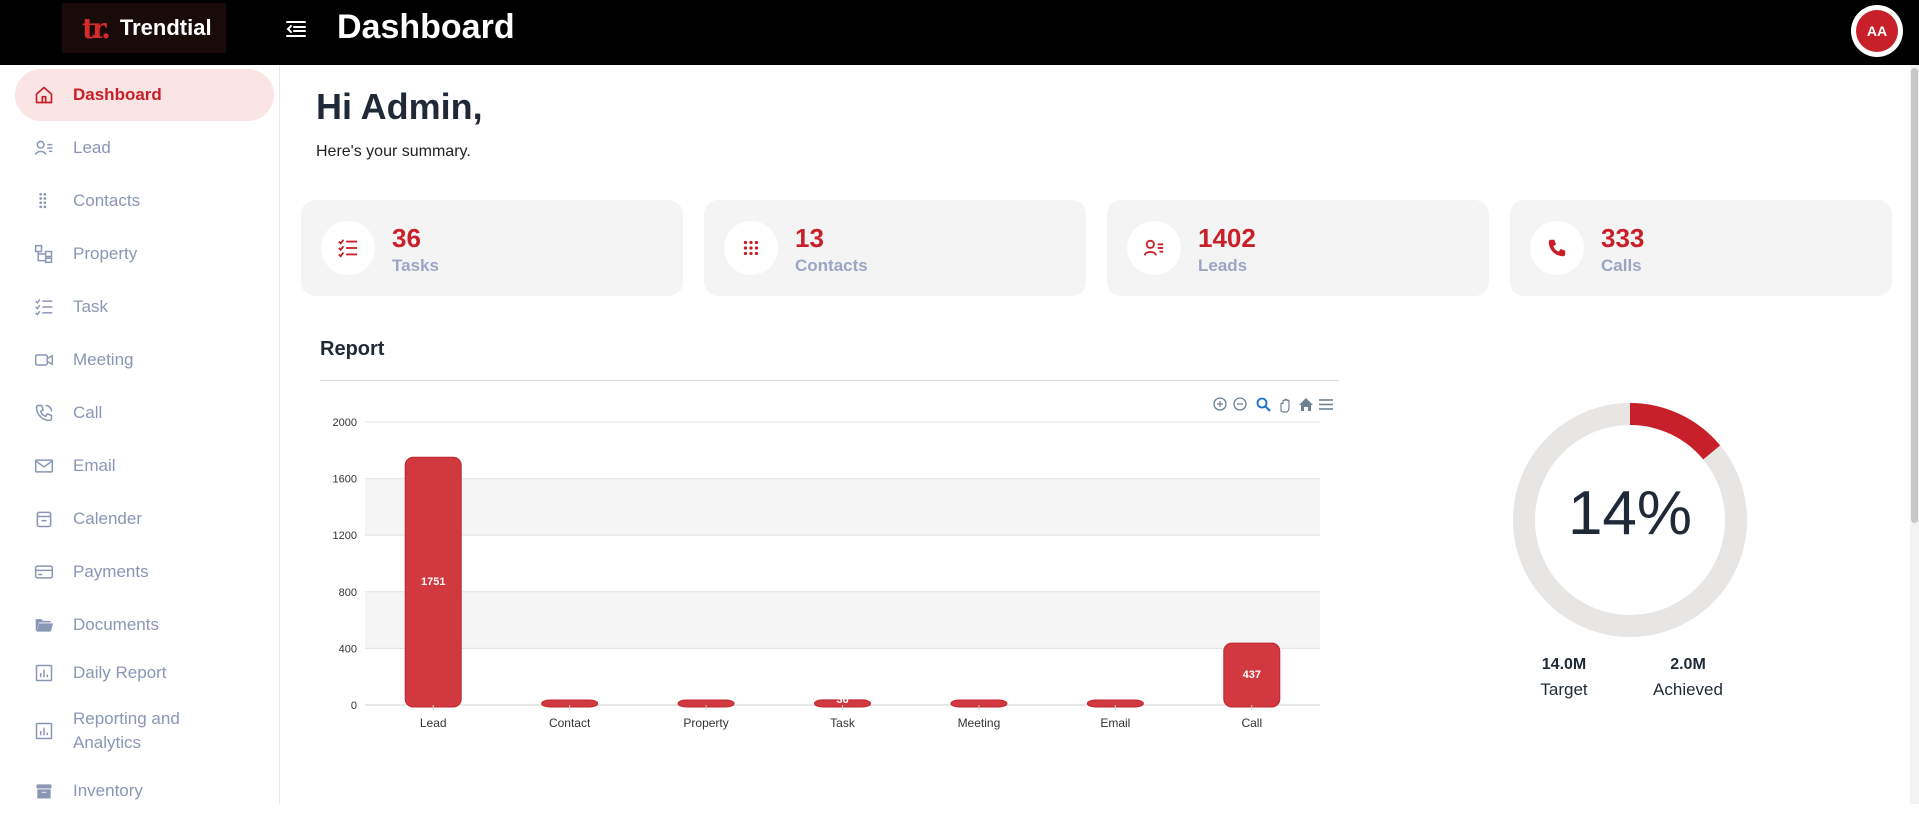  I want to click on x-tick-label: Email, so click(1115, 723).